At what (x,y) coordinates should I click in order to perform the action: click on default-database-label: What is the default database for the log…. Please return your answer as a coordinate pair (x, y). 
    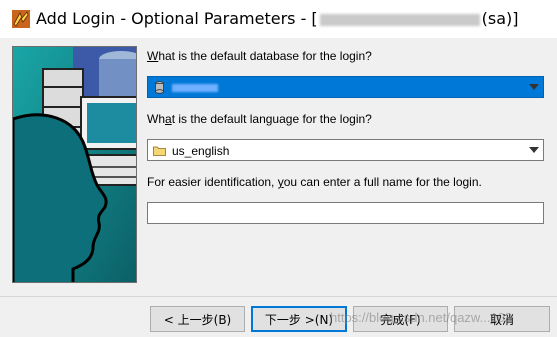
    Looking at the image, I should click on (259, 56).